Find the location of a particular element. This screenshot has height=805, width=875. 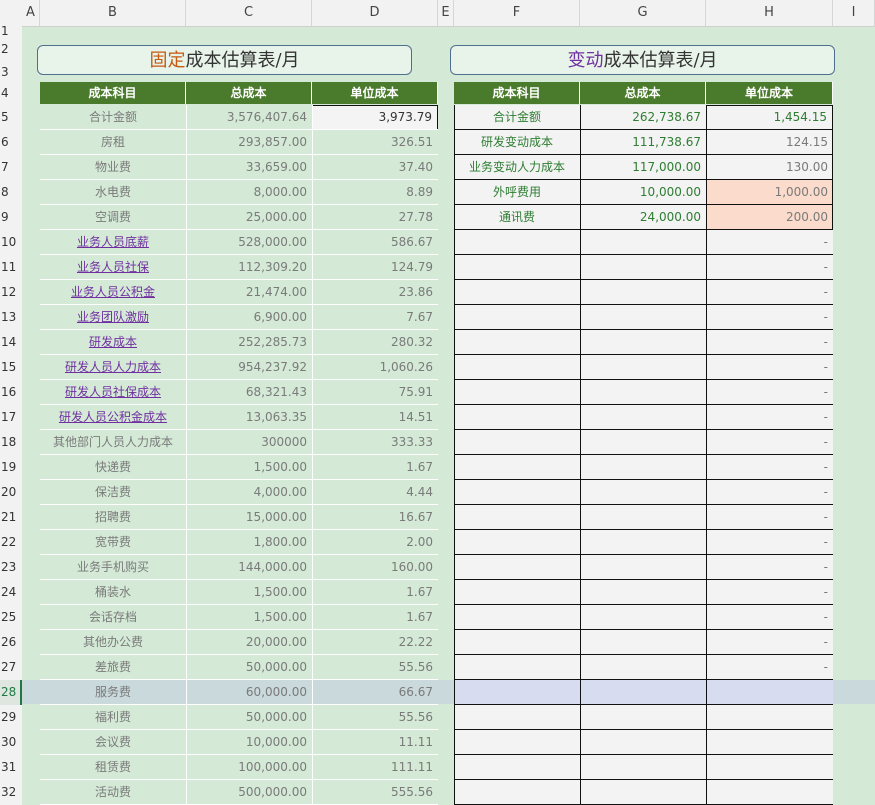

fixed-row-unit: 16.67 is located at coordinates (375, 517).